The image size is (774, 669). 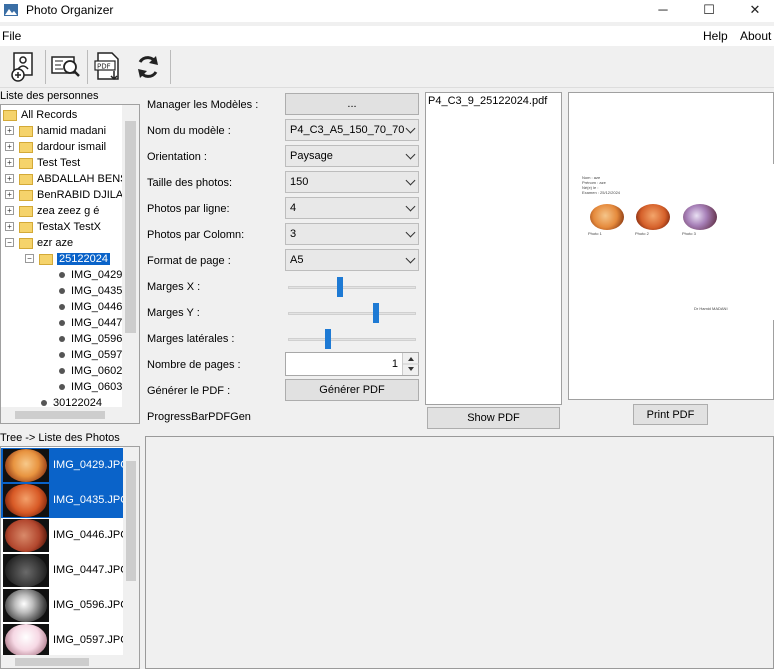 I want to click on tree-image-node: IMG_0597, so click(x=90, y=355).